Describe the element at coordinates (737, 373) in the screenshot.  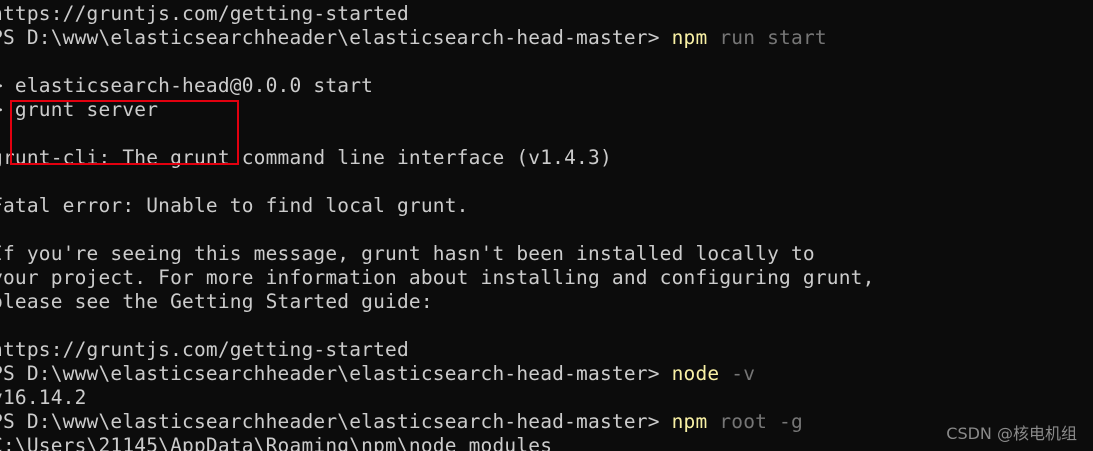
I see `command-args: -v` at that location.